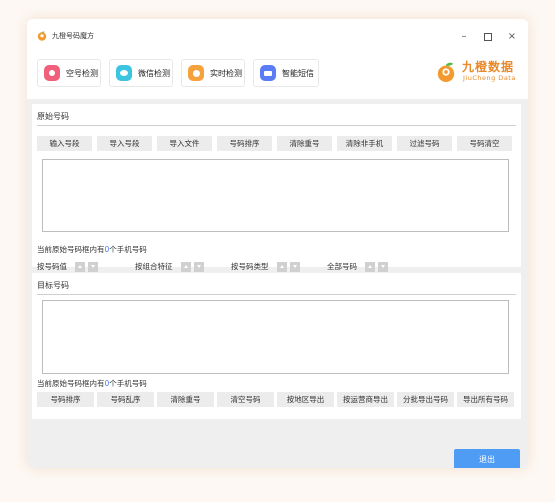 Image resolution: width=555 pixels, height=502 pixels. Describe the element at coordinates (425, 399) in the screenshot. I see `batch-export-button: 分批导出号码` at that location.